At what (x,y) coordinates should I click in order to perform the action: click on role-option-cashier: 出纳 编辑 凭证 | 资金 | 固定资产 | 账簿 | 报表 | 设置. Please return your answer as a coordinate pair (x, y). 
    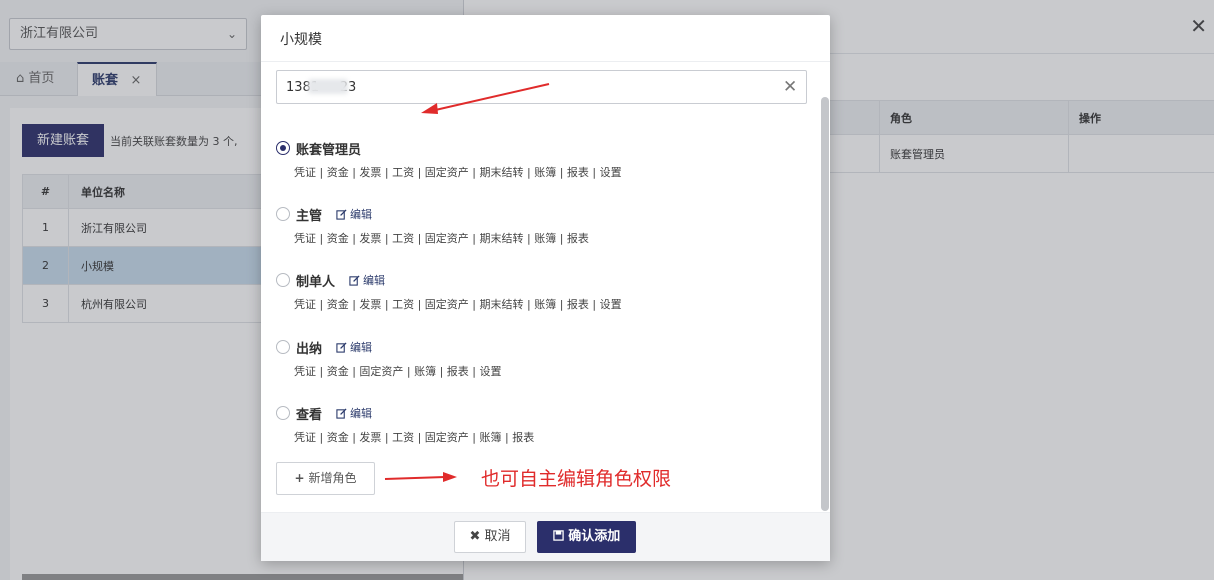
    Looking at the image, I should click on (541, 358).